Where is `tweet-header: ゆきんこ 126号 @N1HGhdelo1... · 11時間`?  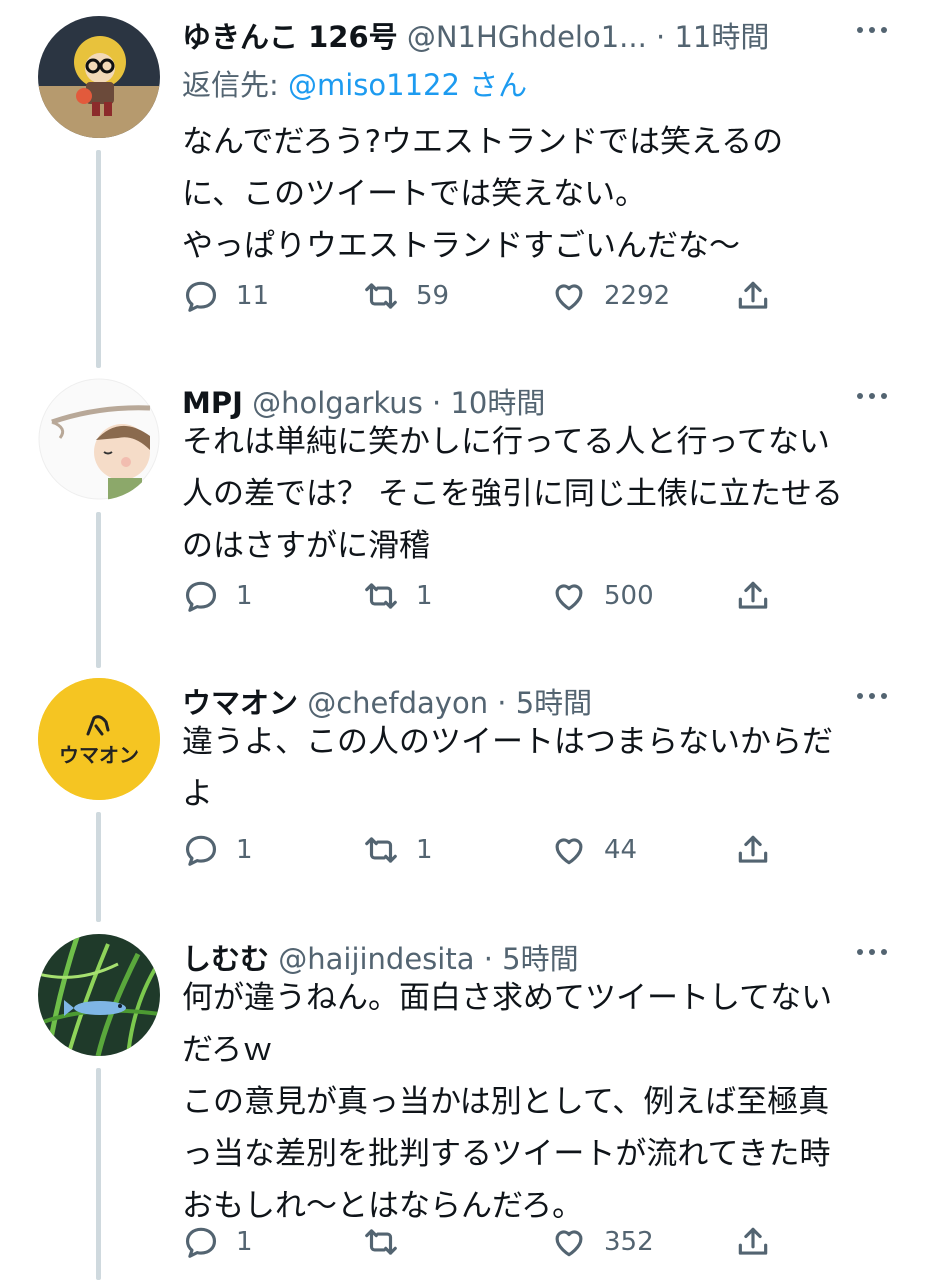 tweet-header: ゆきんこ 126号 @N1HGhdelo1... · 11時間 is located at coordinates (537, 35).